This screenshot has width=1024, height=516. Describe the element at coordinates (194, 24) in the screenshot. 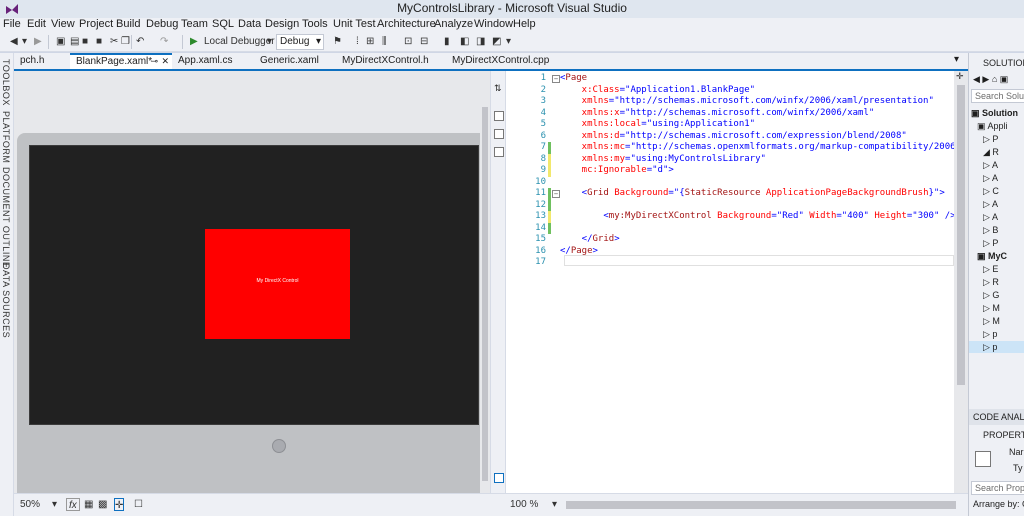

I see `menu-team: Team` at that location.